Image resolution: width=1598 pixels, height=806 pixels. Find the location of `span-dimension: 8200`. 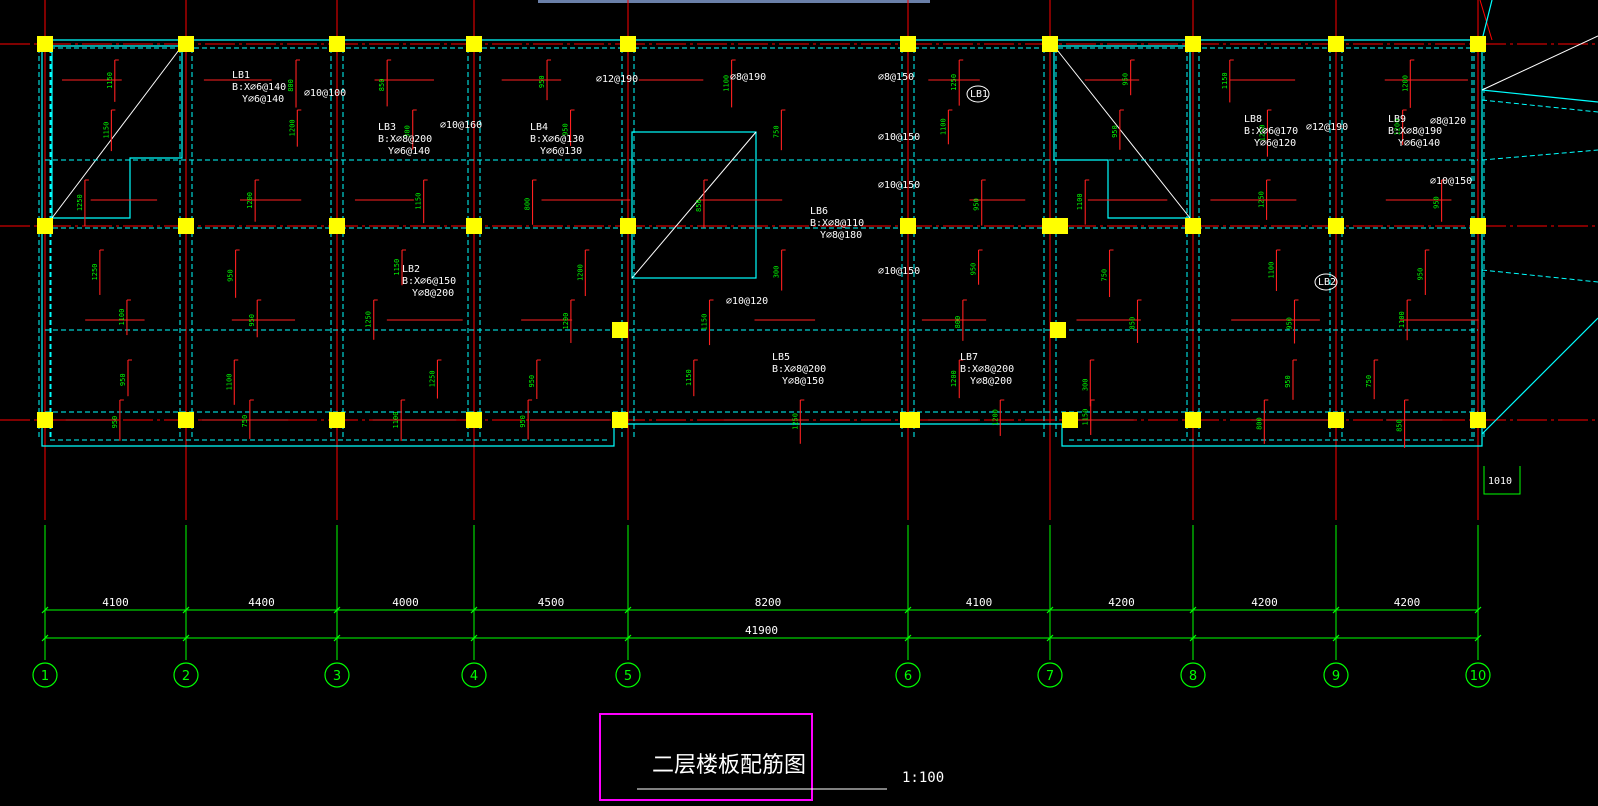

span-dimension: 8200 is located at coordinates (768, 602).